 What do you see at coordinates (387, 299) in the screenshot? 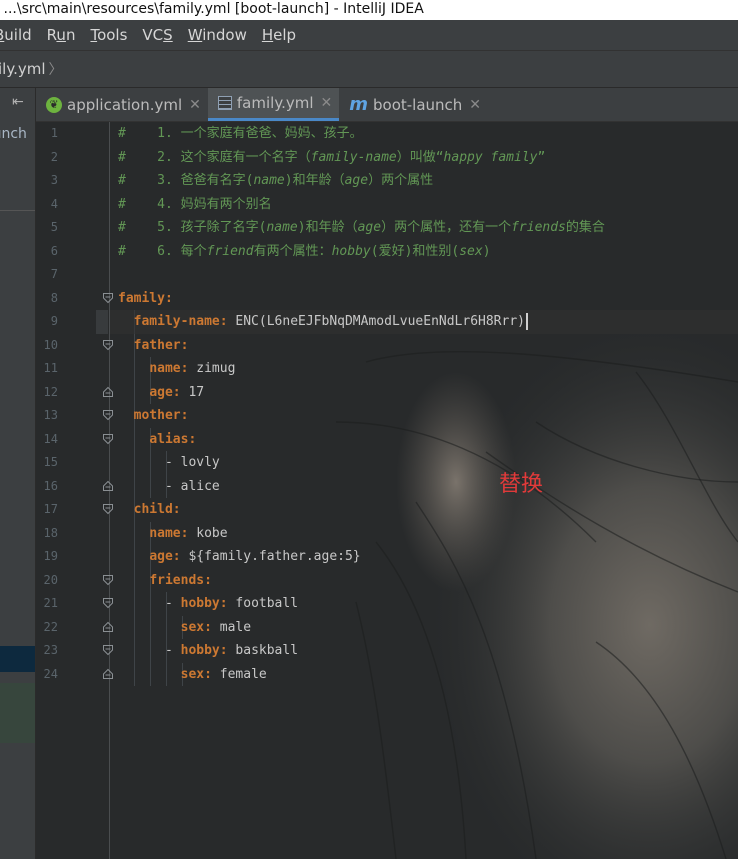
I see `code-line: 8 family:` at bounding box center [387, 299].